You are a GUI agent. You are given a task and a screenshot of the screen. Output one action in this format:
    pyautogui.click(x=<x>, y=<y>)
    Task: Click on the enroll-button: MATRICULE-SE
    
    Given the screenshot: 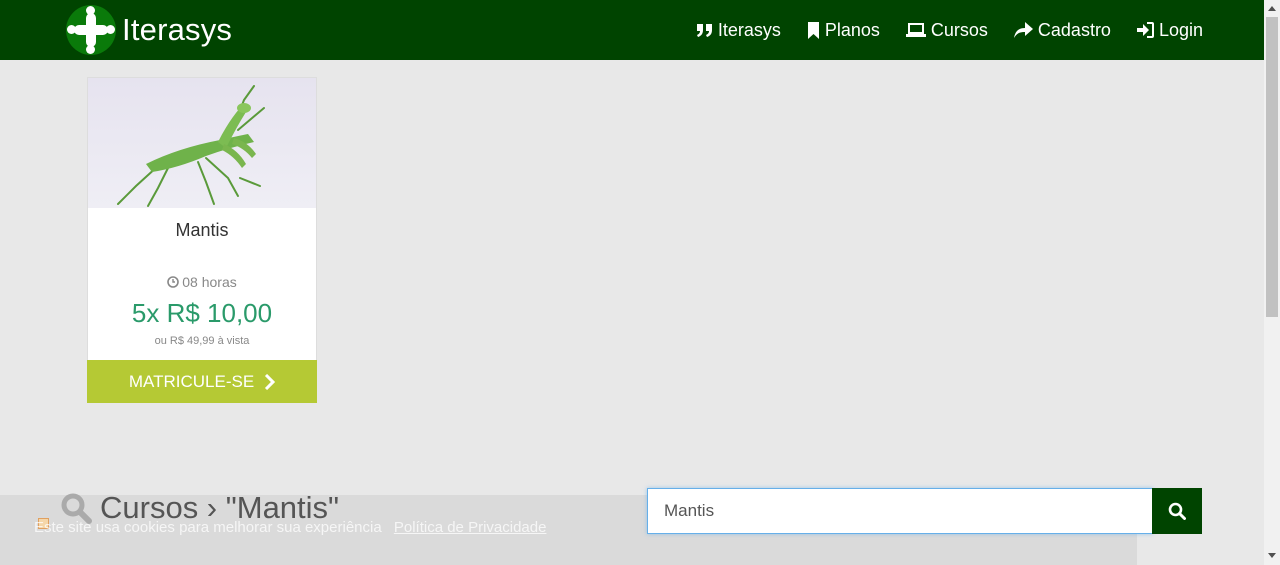 What is the action you would take?
    pyautogui.click(x=202, y=381)
    